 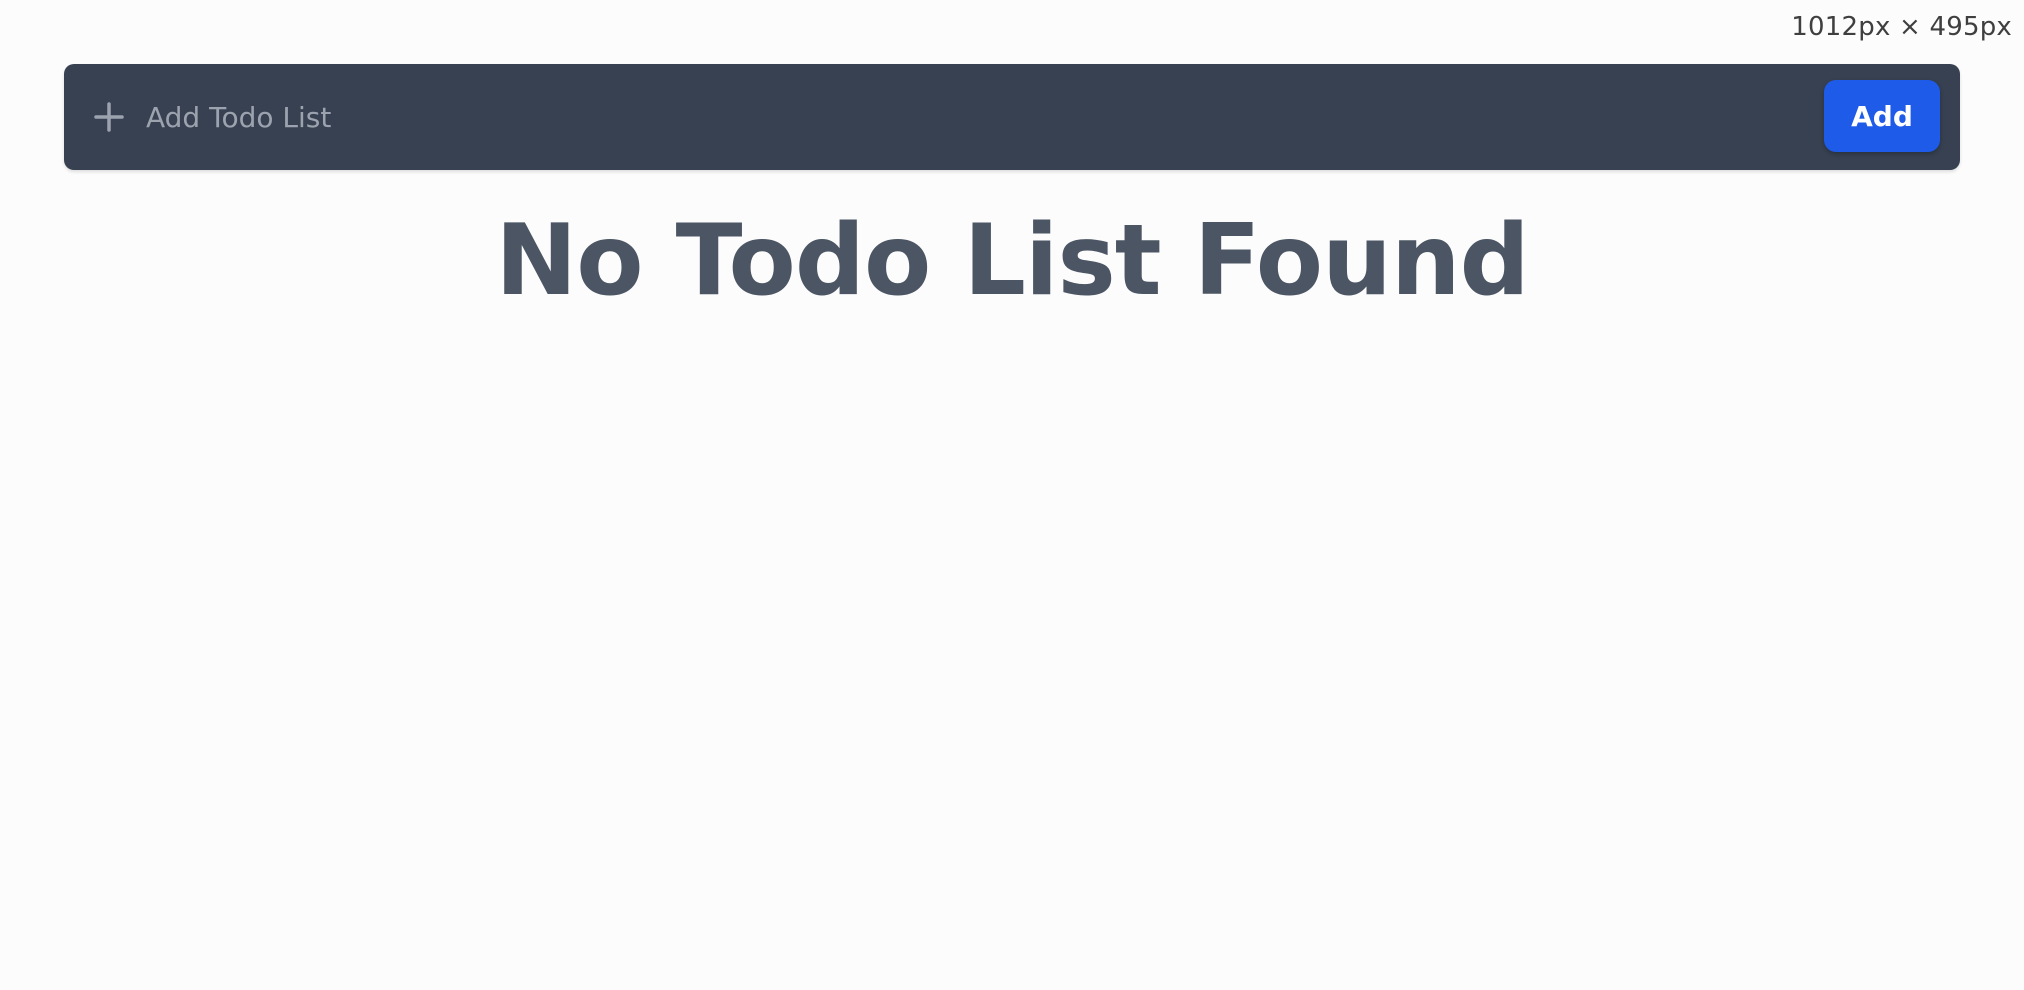 What do you see at coordinates (1012, 261) in the screenshot?
I see `empty-state-heading: No Todo List Found` at bounding box center [1012, 261].